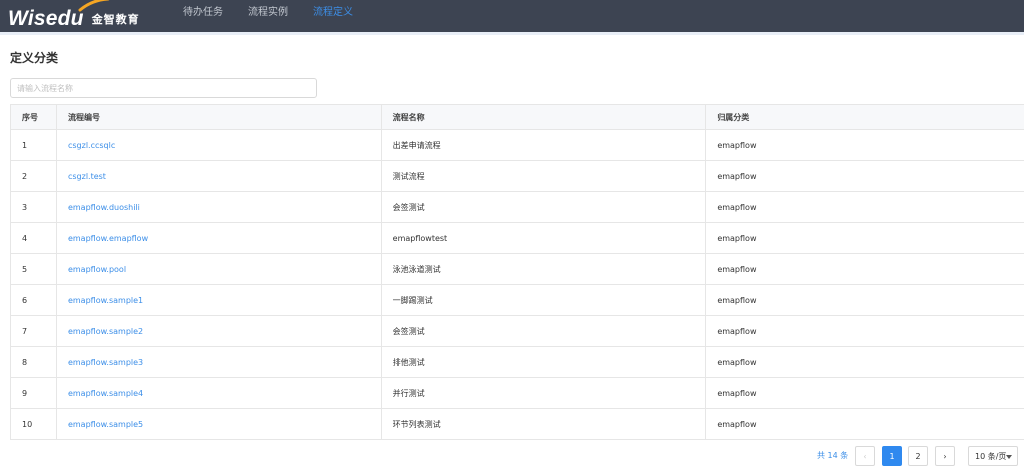  Describe the element at coordinates (203, 16) in the screenshot. I see `nav-todo-tasks: 待办任务` at that location.